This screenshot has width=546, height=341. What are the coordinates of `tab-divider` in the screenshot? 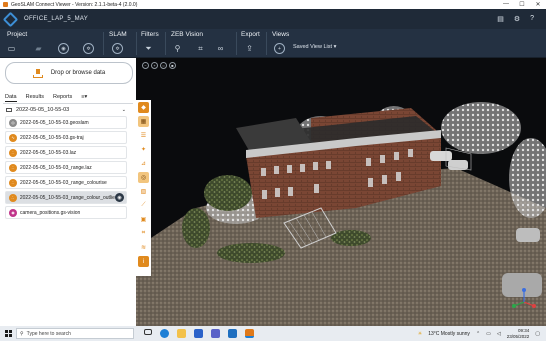 It's located at (68, 103).